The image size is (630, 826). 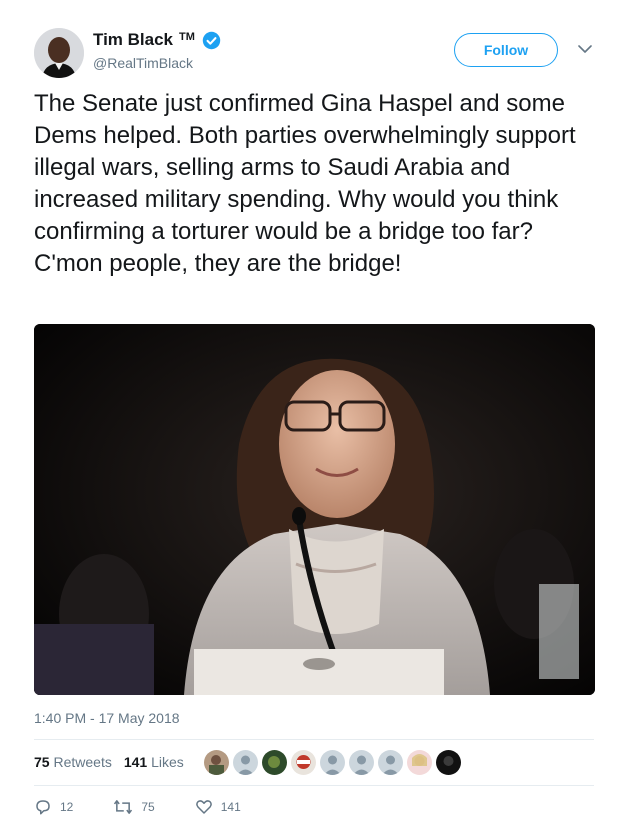 I want to click on engagement-stats: 75 Retweets 141 Likes, so click(x=109, y=762).